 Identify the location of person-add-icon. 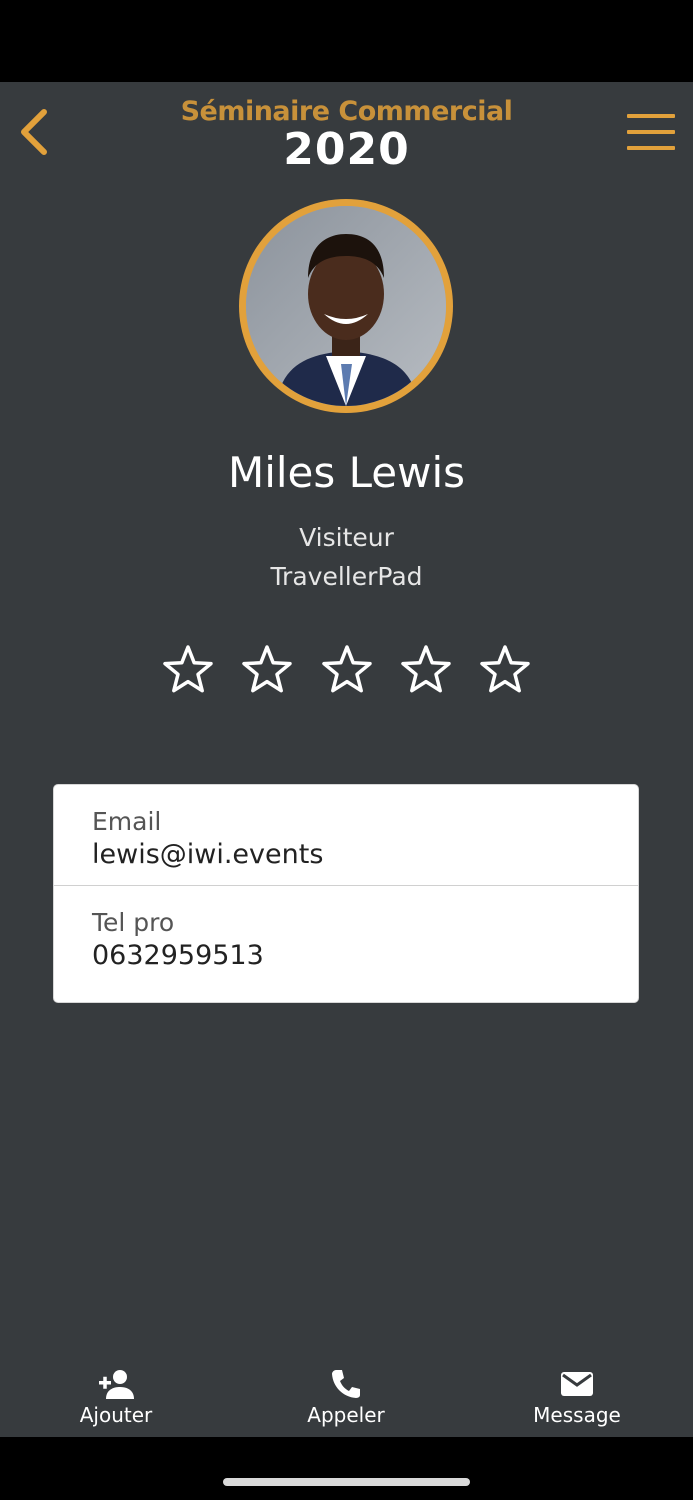
(116, 1384).